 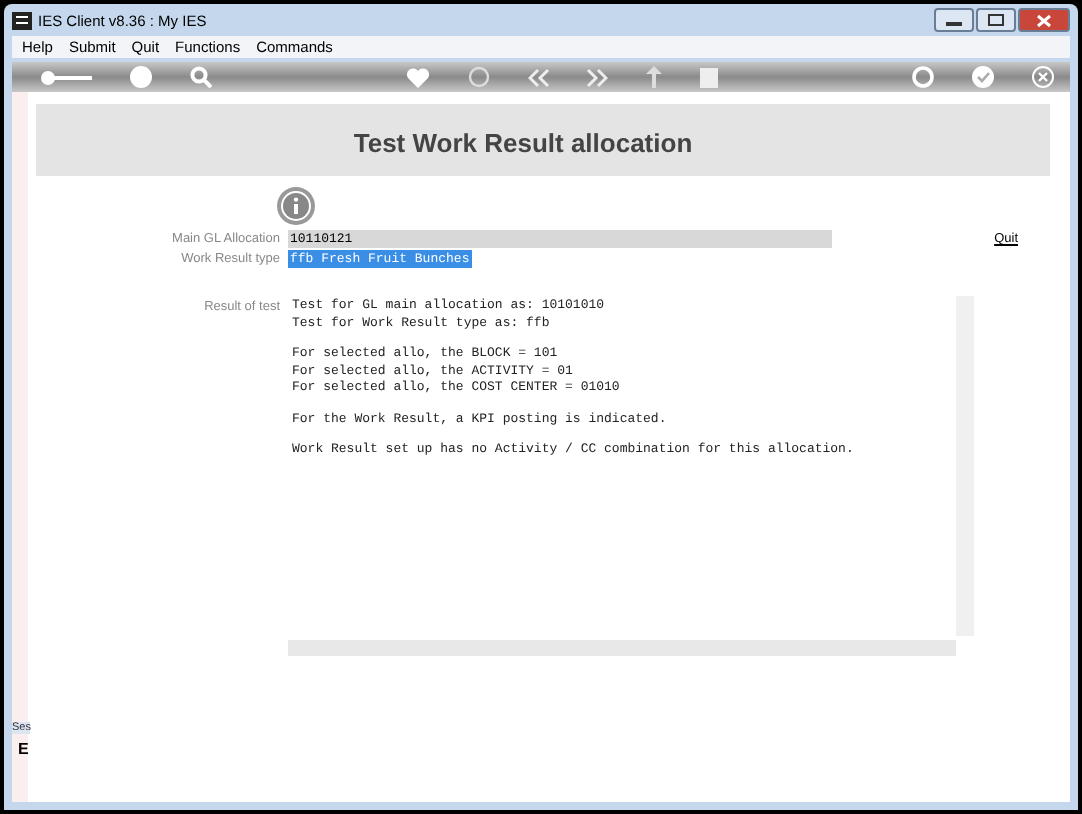 I want to click on stop-icon, so click(x=708, y=77).